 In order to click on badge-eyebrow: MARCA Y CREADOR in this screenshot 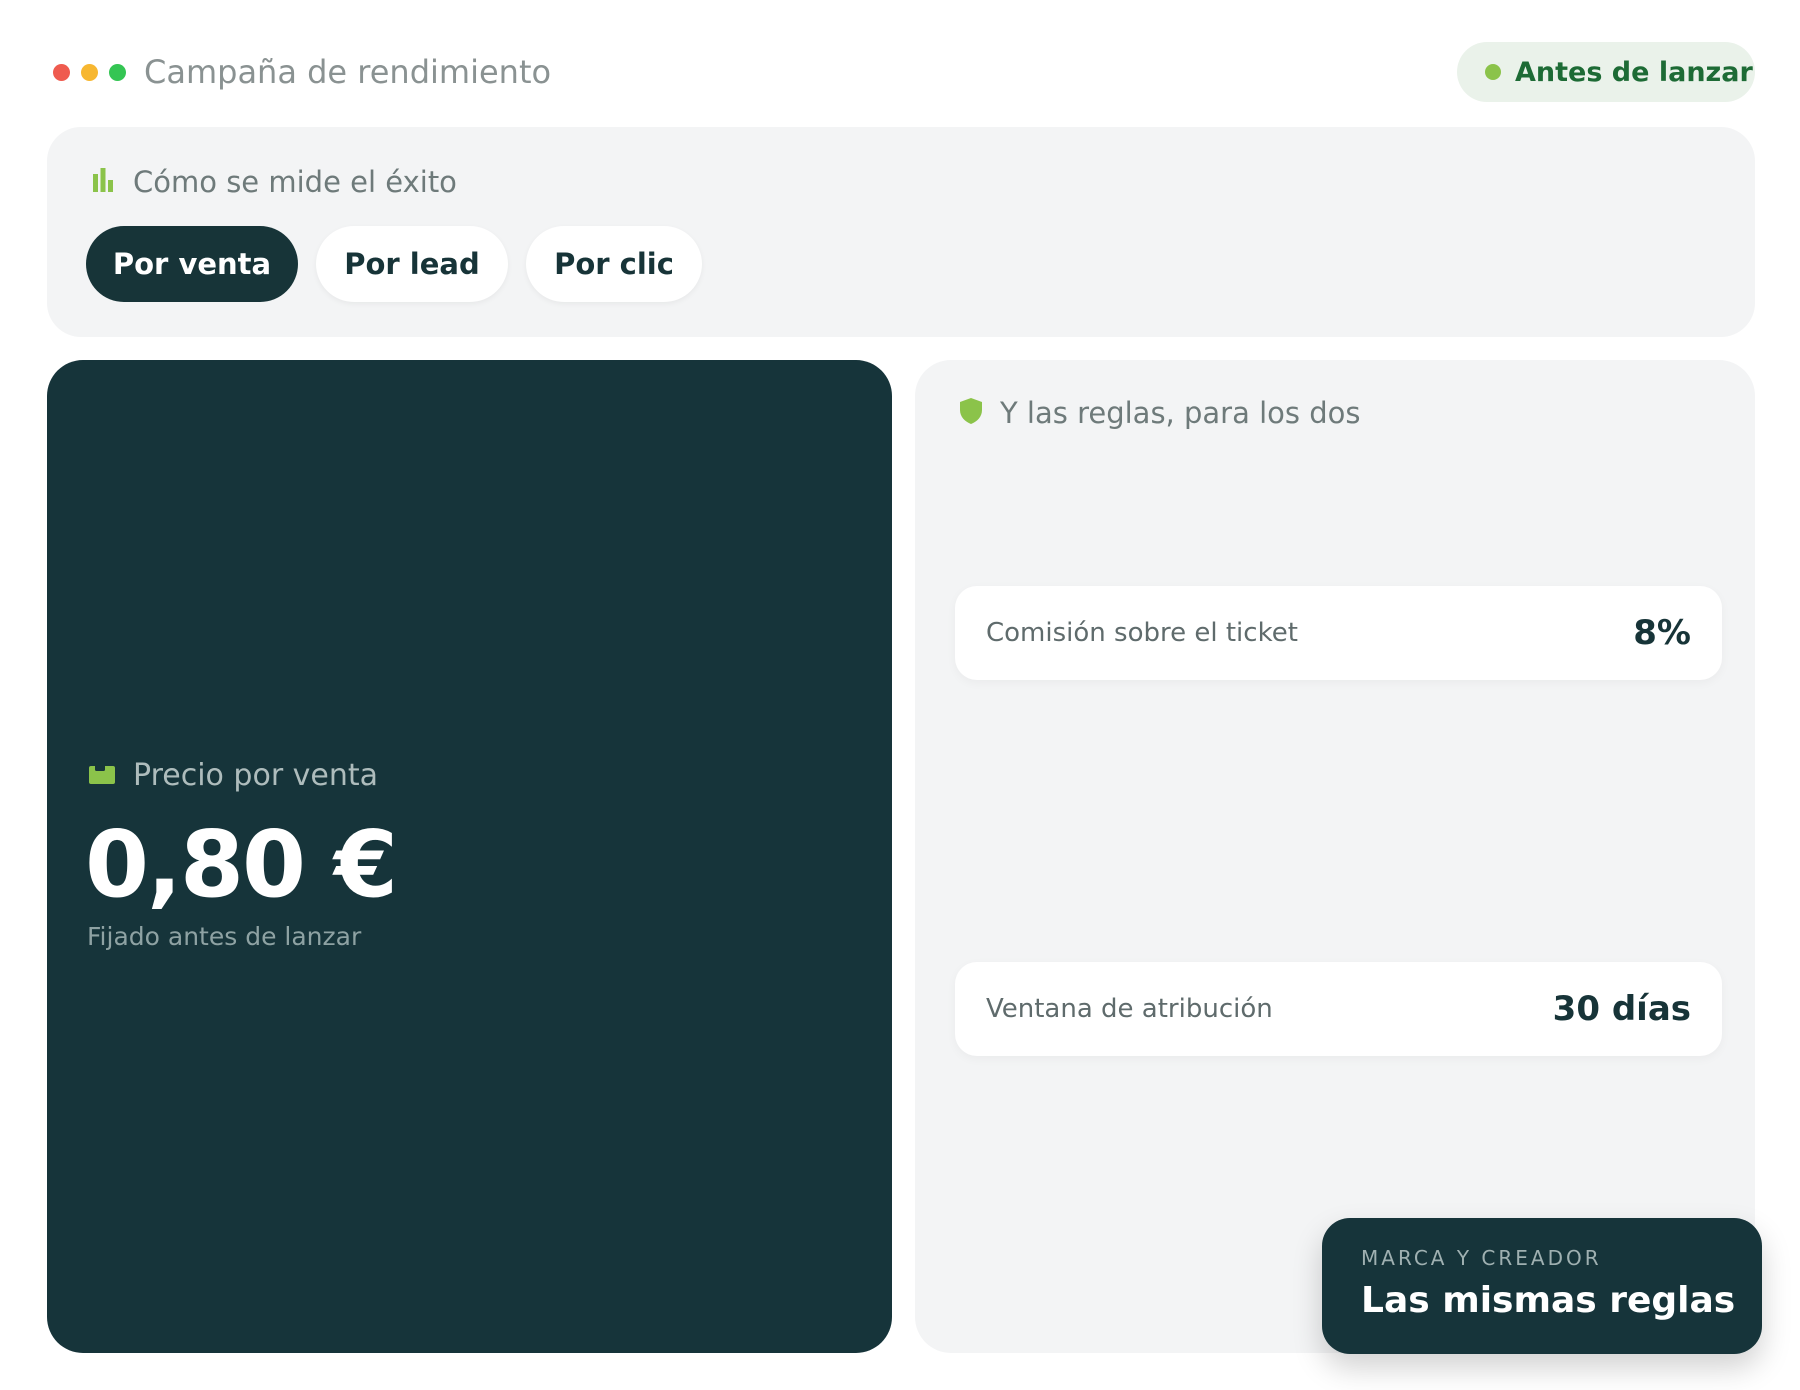, I will do `click(1481, 1258)`.